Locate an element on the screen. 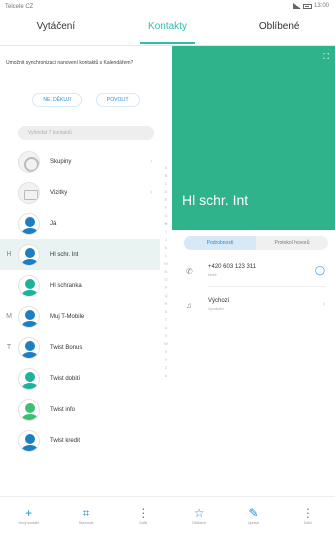 This screenshot has height=534, width=335. clock: 13:00 is located at coordinates (321, 6).